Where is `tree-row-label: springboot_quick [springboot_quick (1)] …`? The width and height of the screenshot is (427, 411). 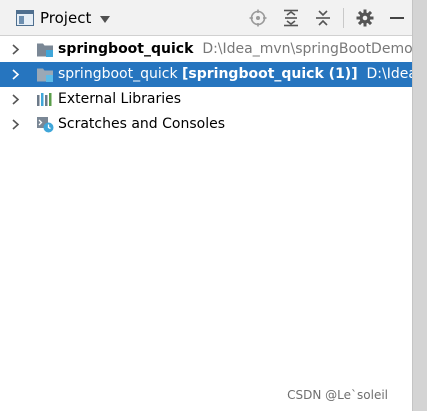
tree-row-label: springboot_quick [springboot_quick (1)] … is located at coordinates (235, 74).